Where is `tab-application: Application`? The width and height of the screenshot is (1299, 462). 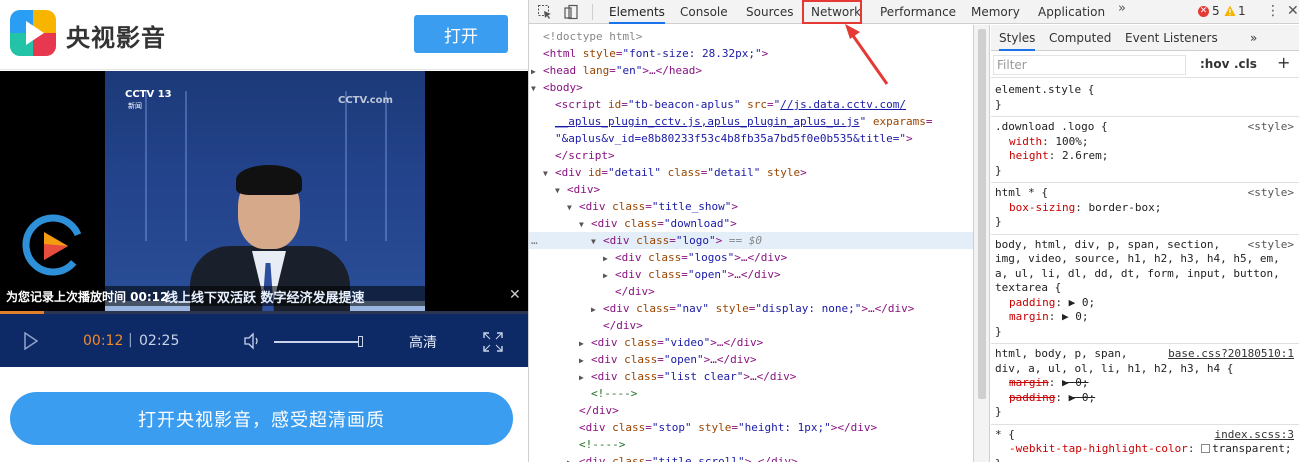
tab-application: Application is located at coordinates (1071, 12).